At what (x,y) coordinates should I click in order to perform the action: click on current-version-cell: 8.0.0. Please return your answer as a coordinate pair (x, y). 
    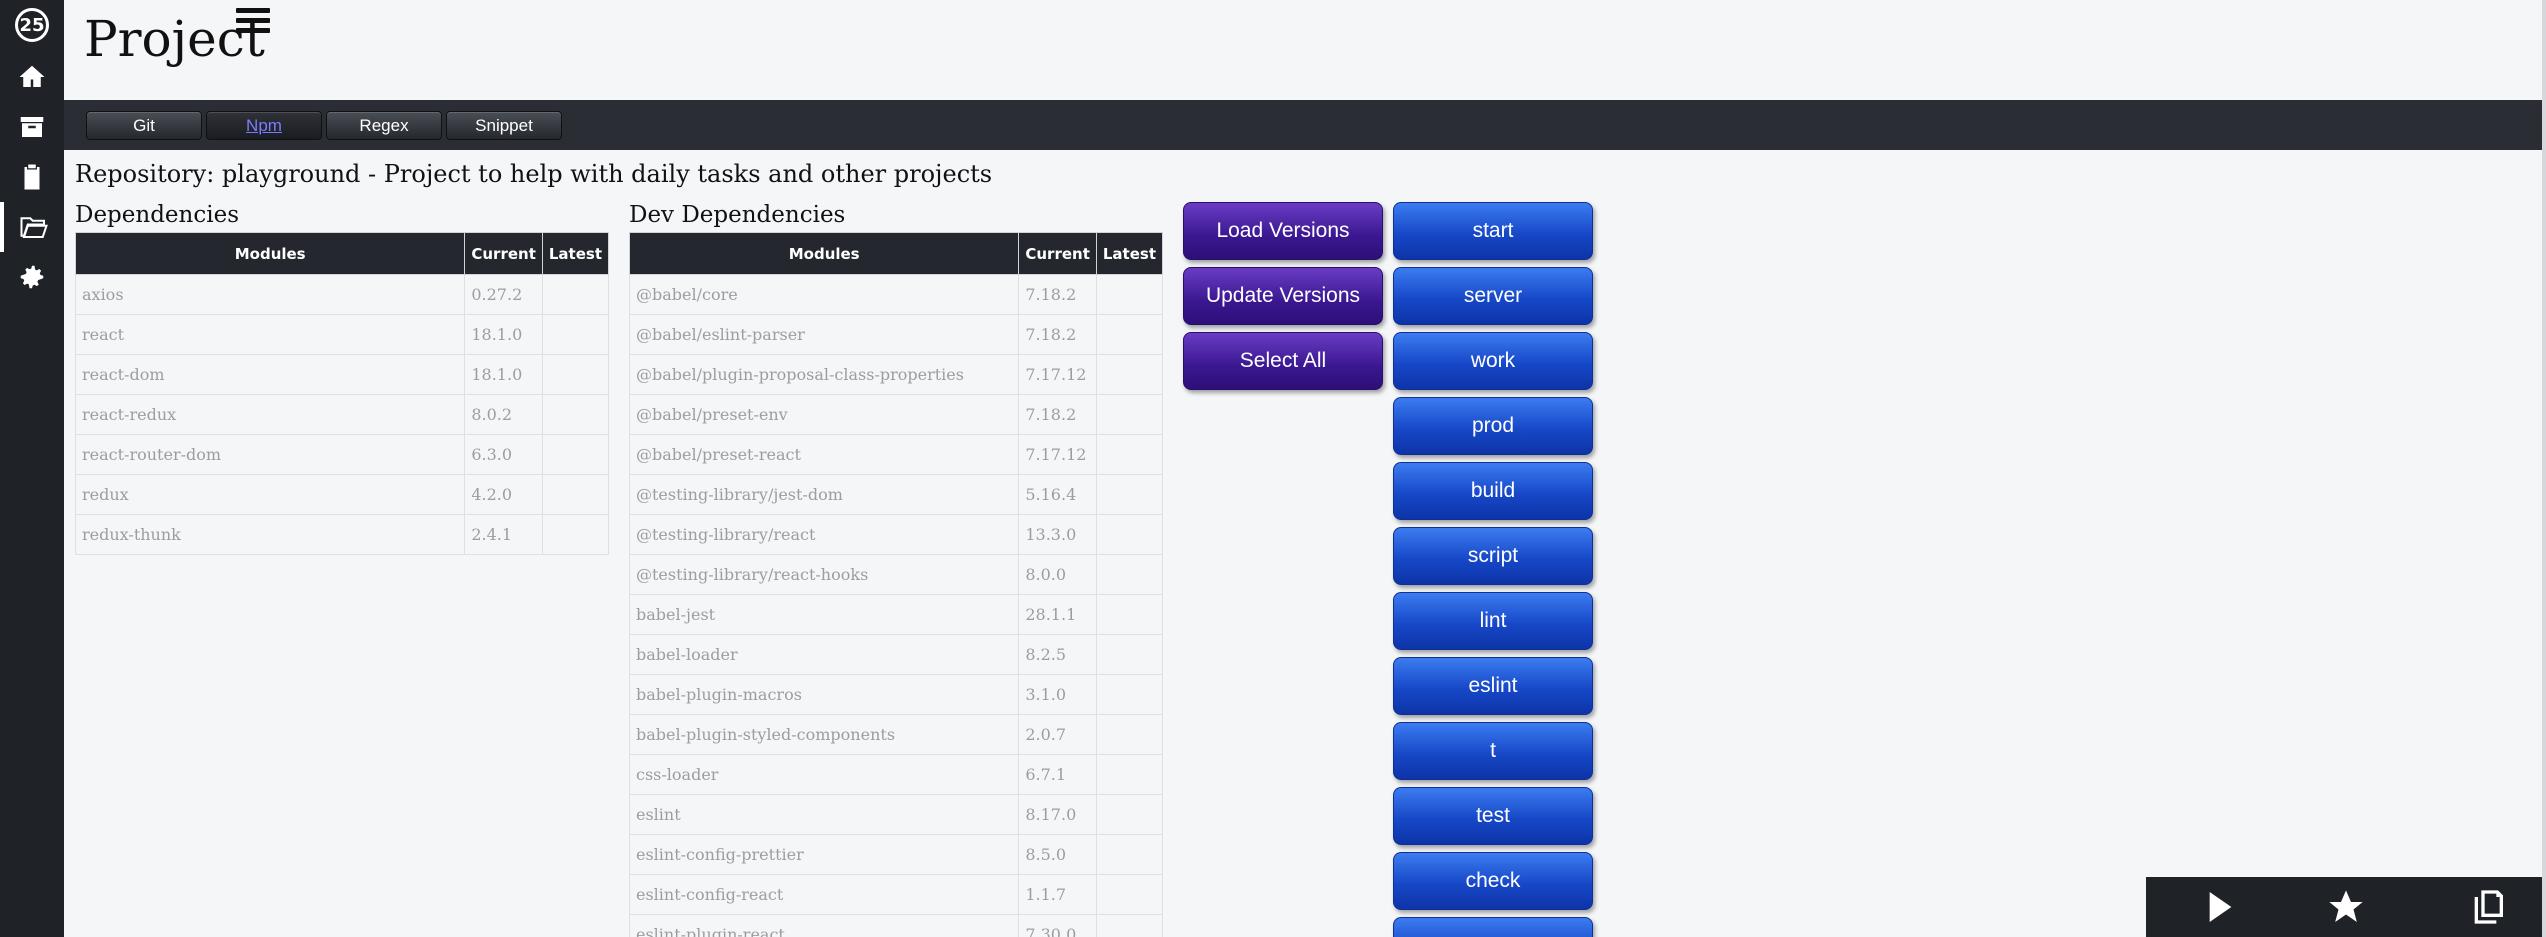
    Looking at the image, I should click on (1057, 574).